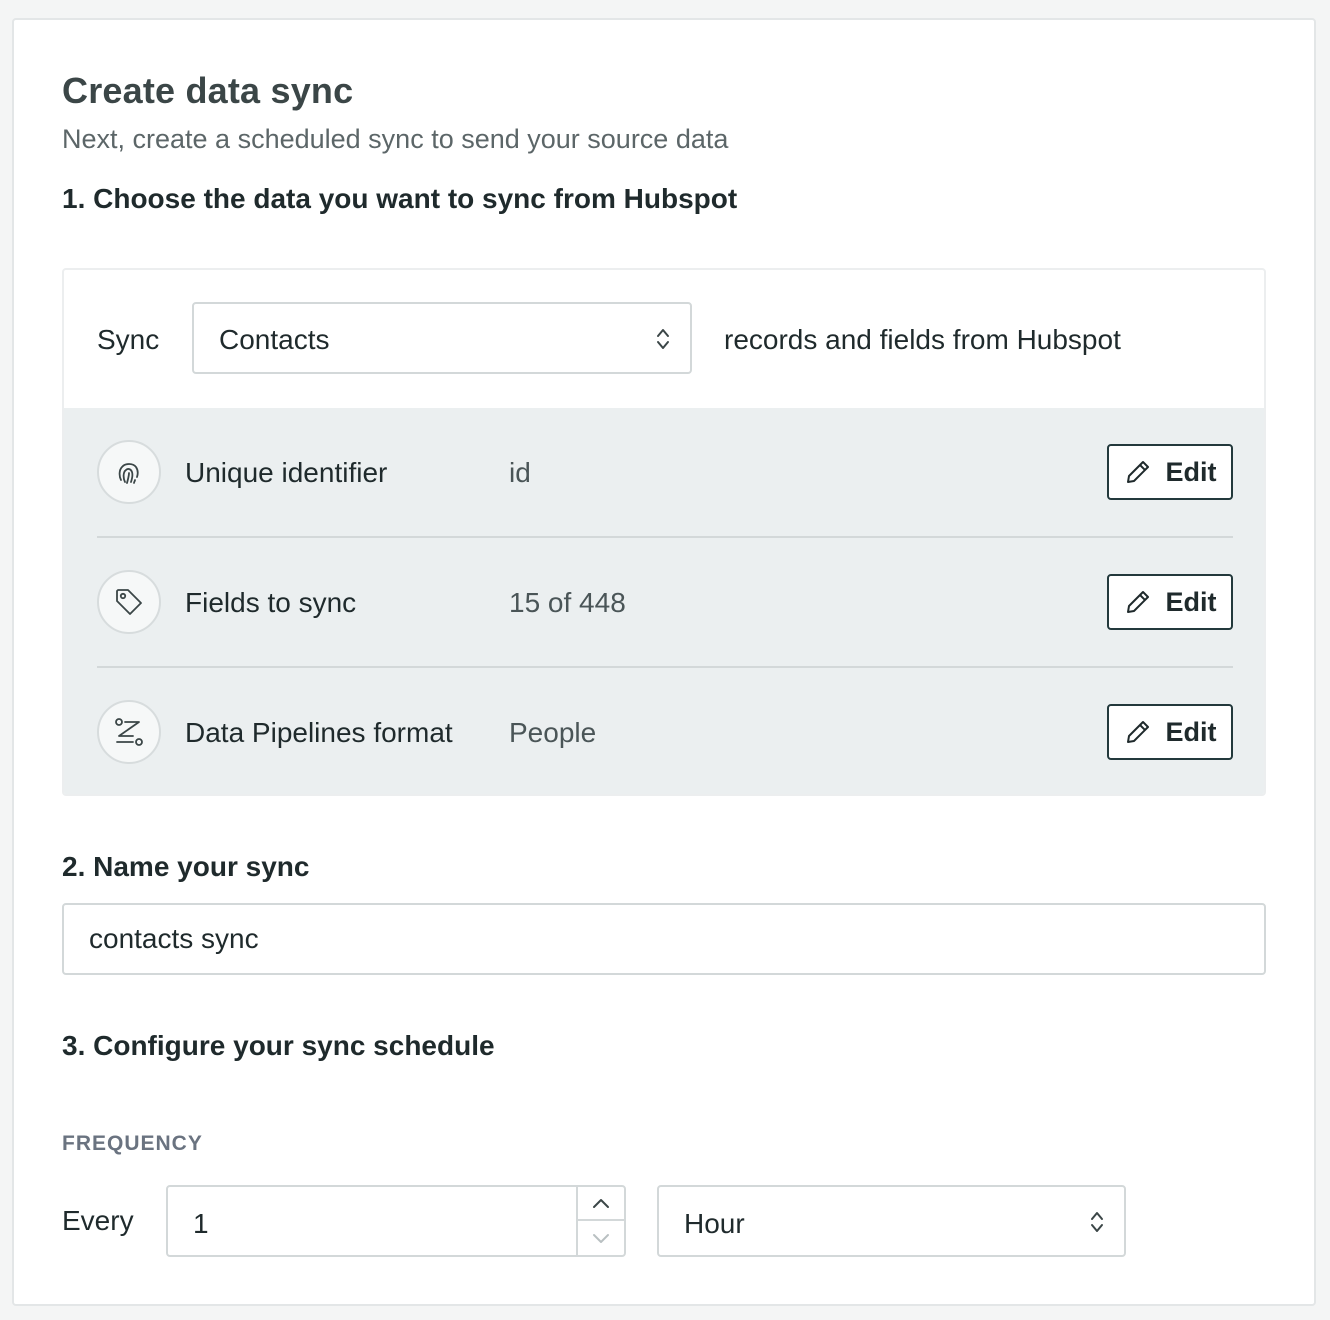  What do you see at coordinates (129, 732) in the screenshot?
I see `transform-icon` at bounding box center [129, 732].